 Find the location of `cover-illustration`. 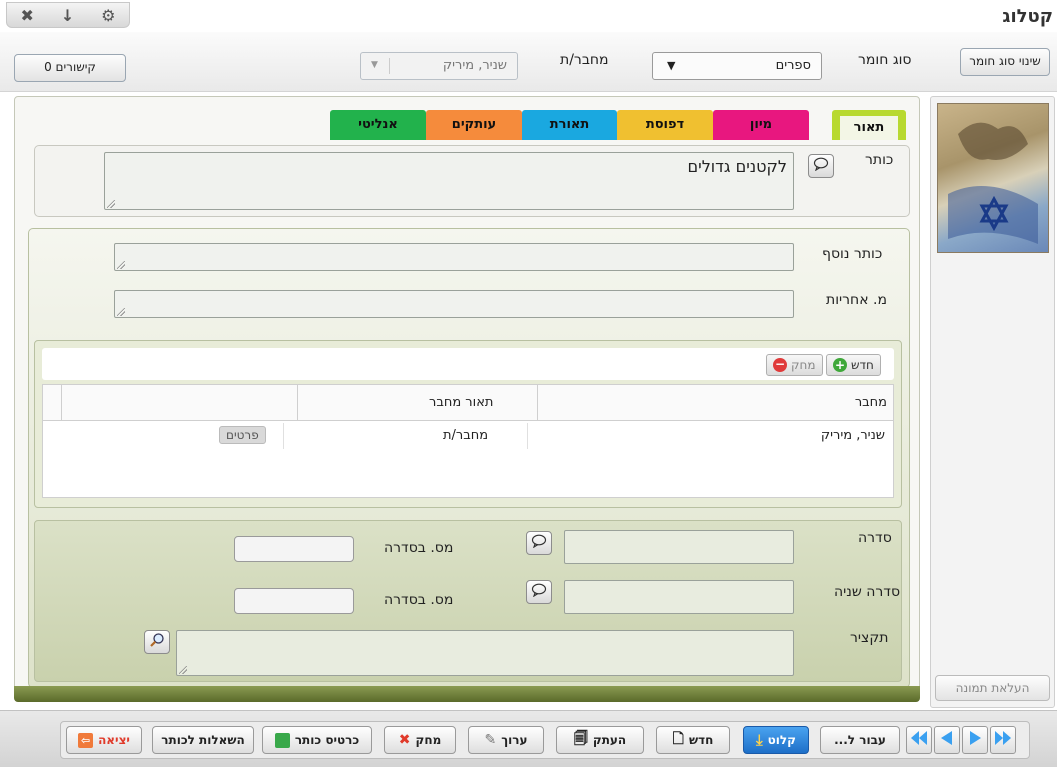

cover-illustration is located at coordinates (993, 183).